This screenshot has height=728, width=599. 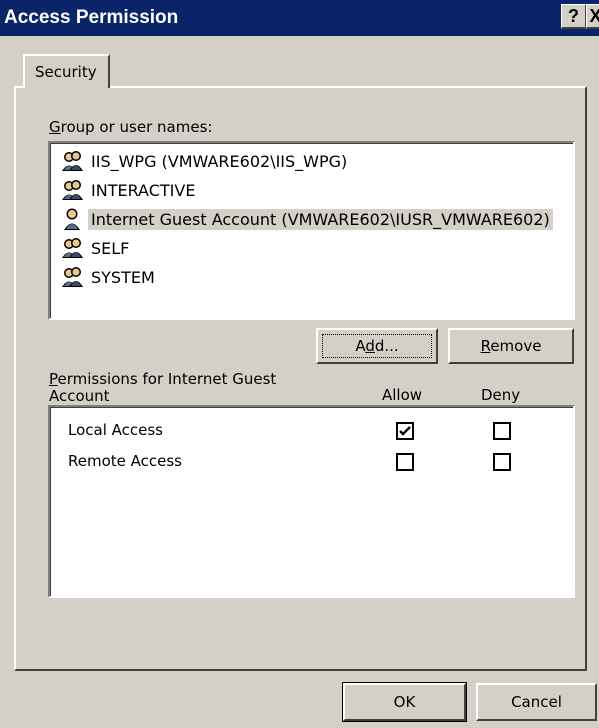 I want to click on deny-header: Deny, so click(x=501, y=395).